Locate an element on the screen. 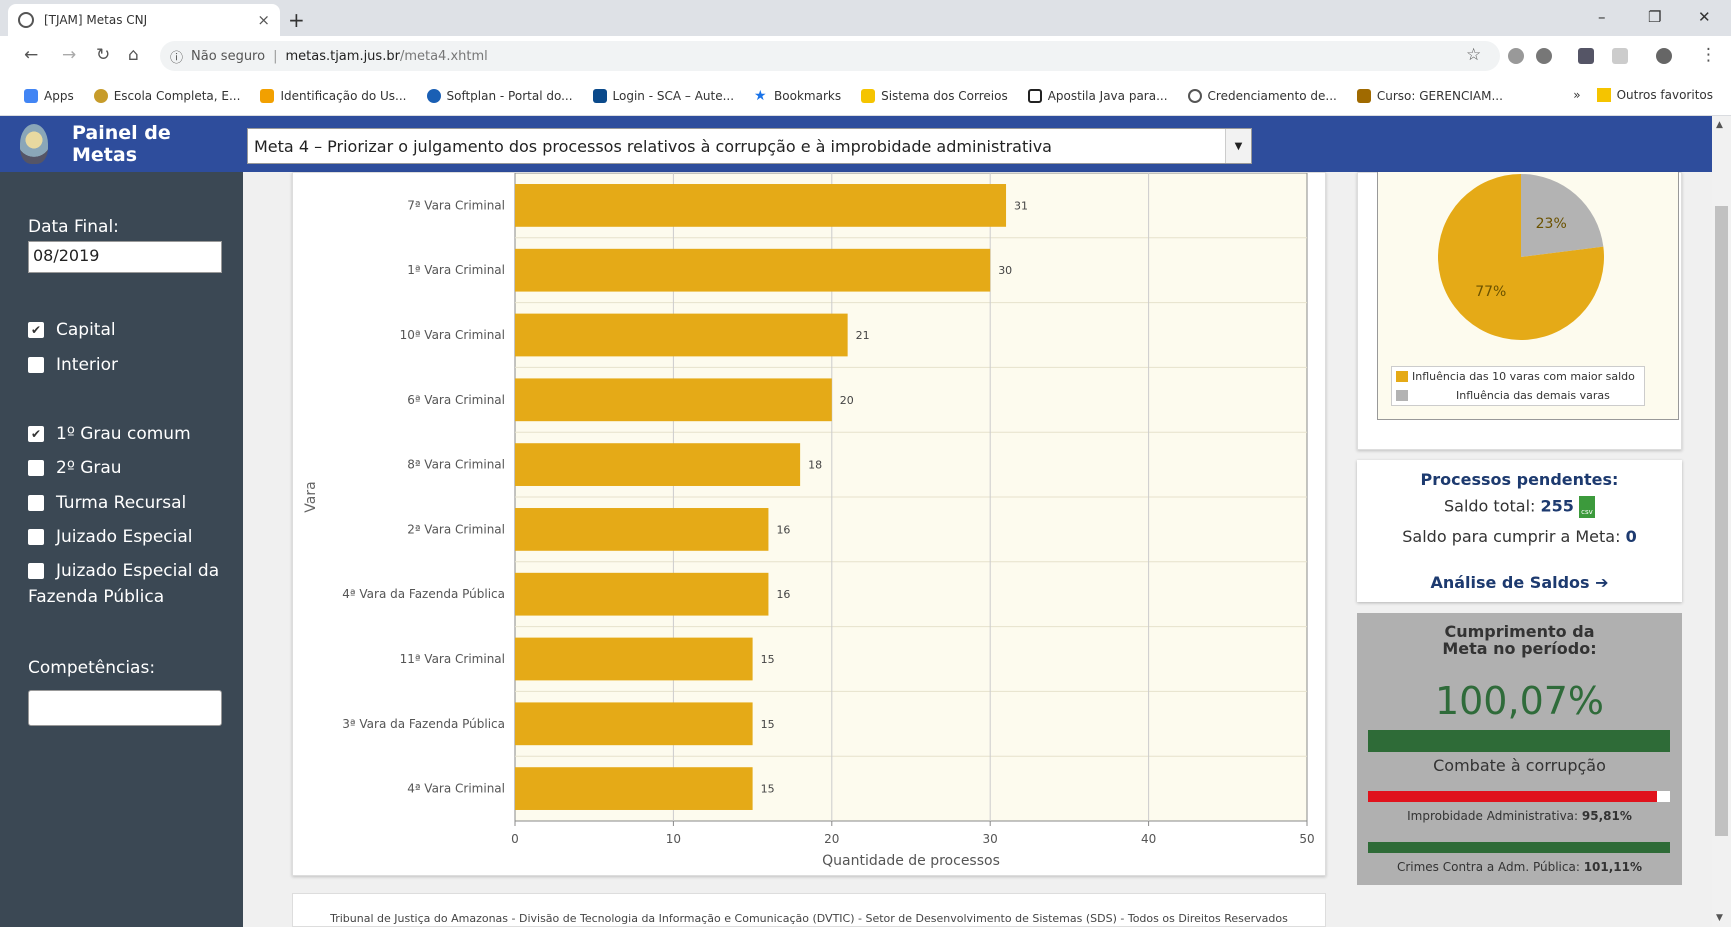 Image resolution: width=1731 pixels, height=927 pixels. scroll-down-icon: ▼ is located at coordinates (1719, 918).